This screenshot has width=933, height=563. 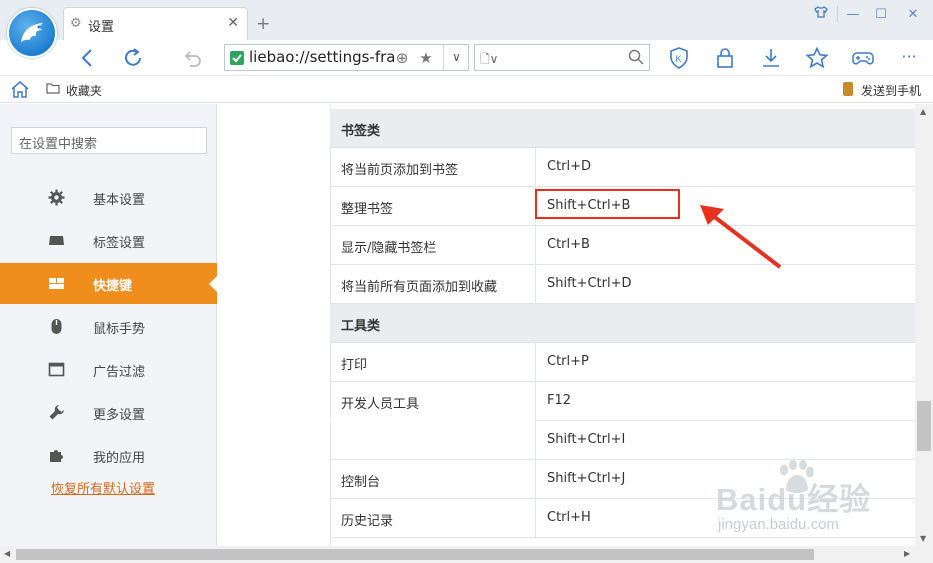 What do you see at coordinates (821, 15) in the screenshot?
I see `skin-icon` at bounding box center [821, 15].